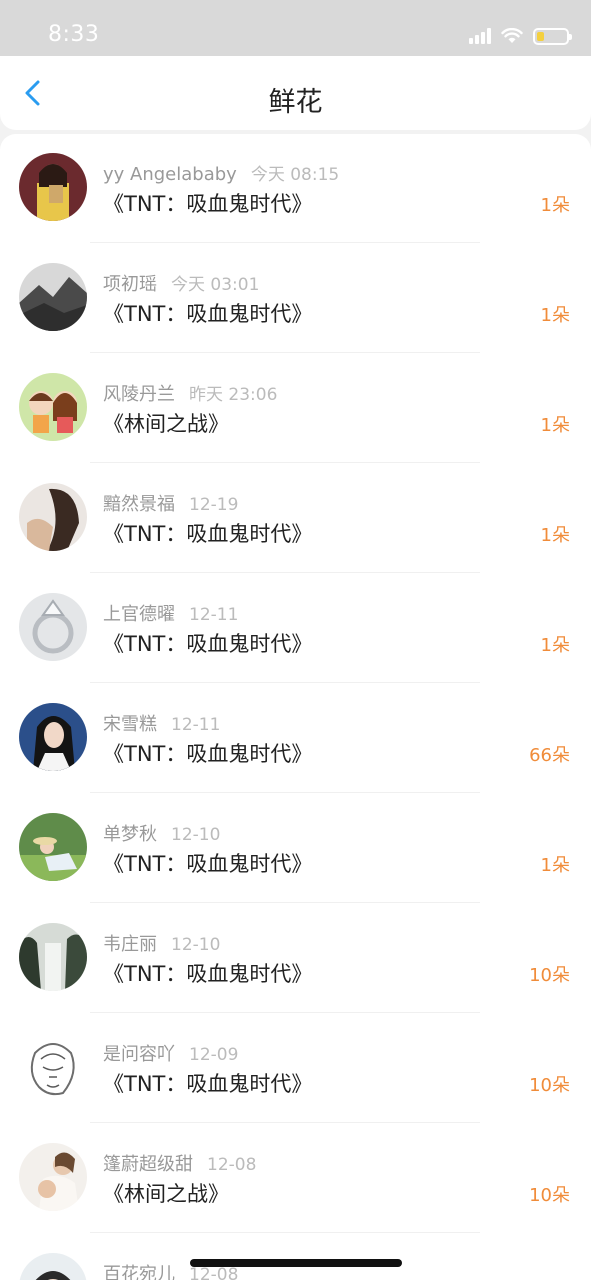 The height and width of the screenshot is (1280, 591). I want to click on user-name: 百花宛儿, so click(139, 1272).